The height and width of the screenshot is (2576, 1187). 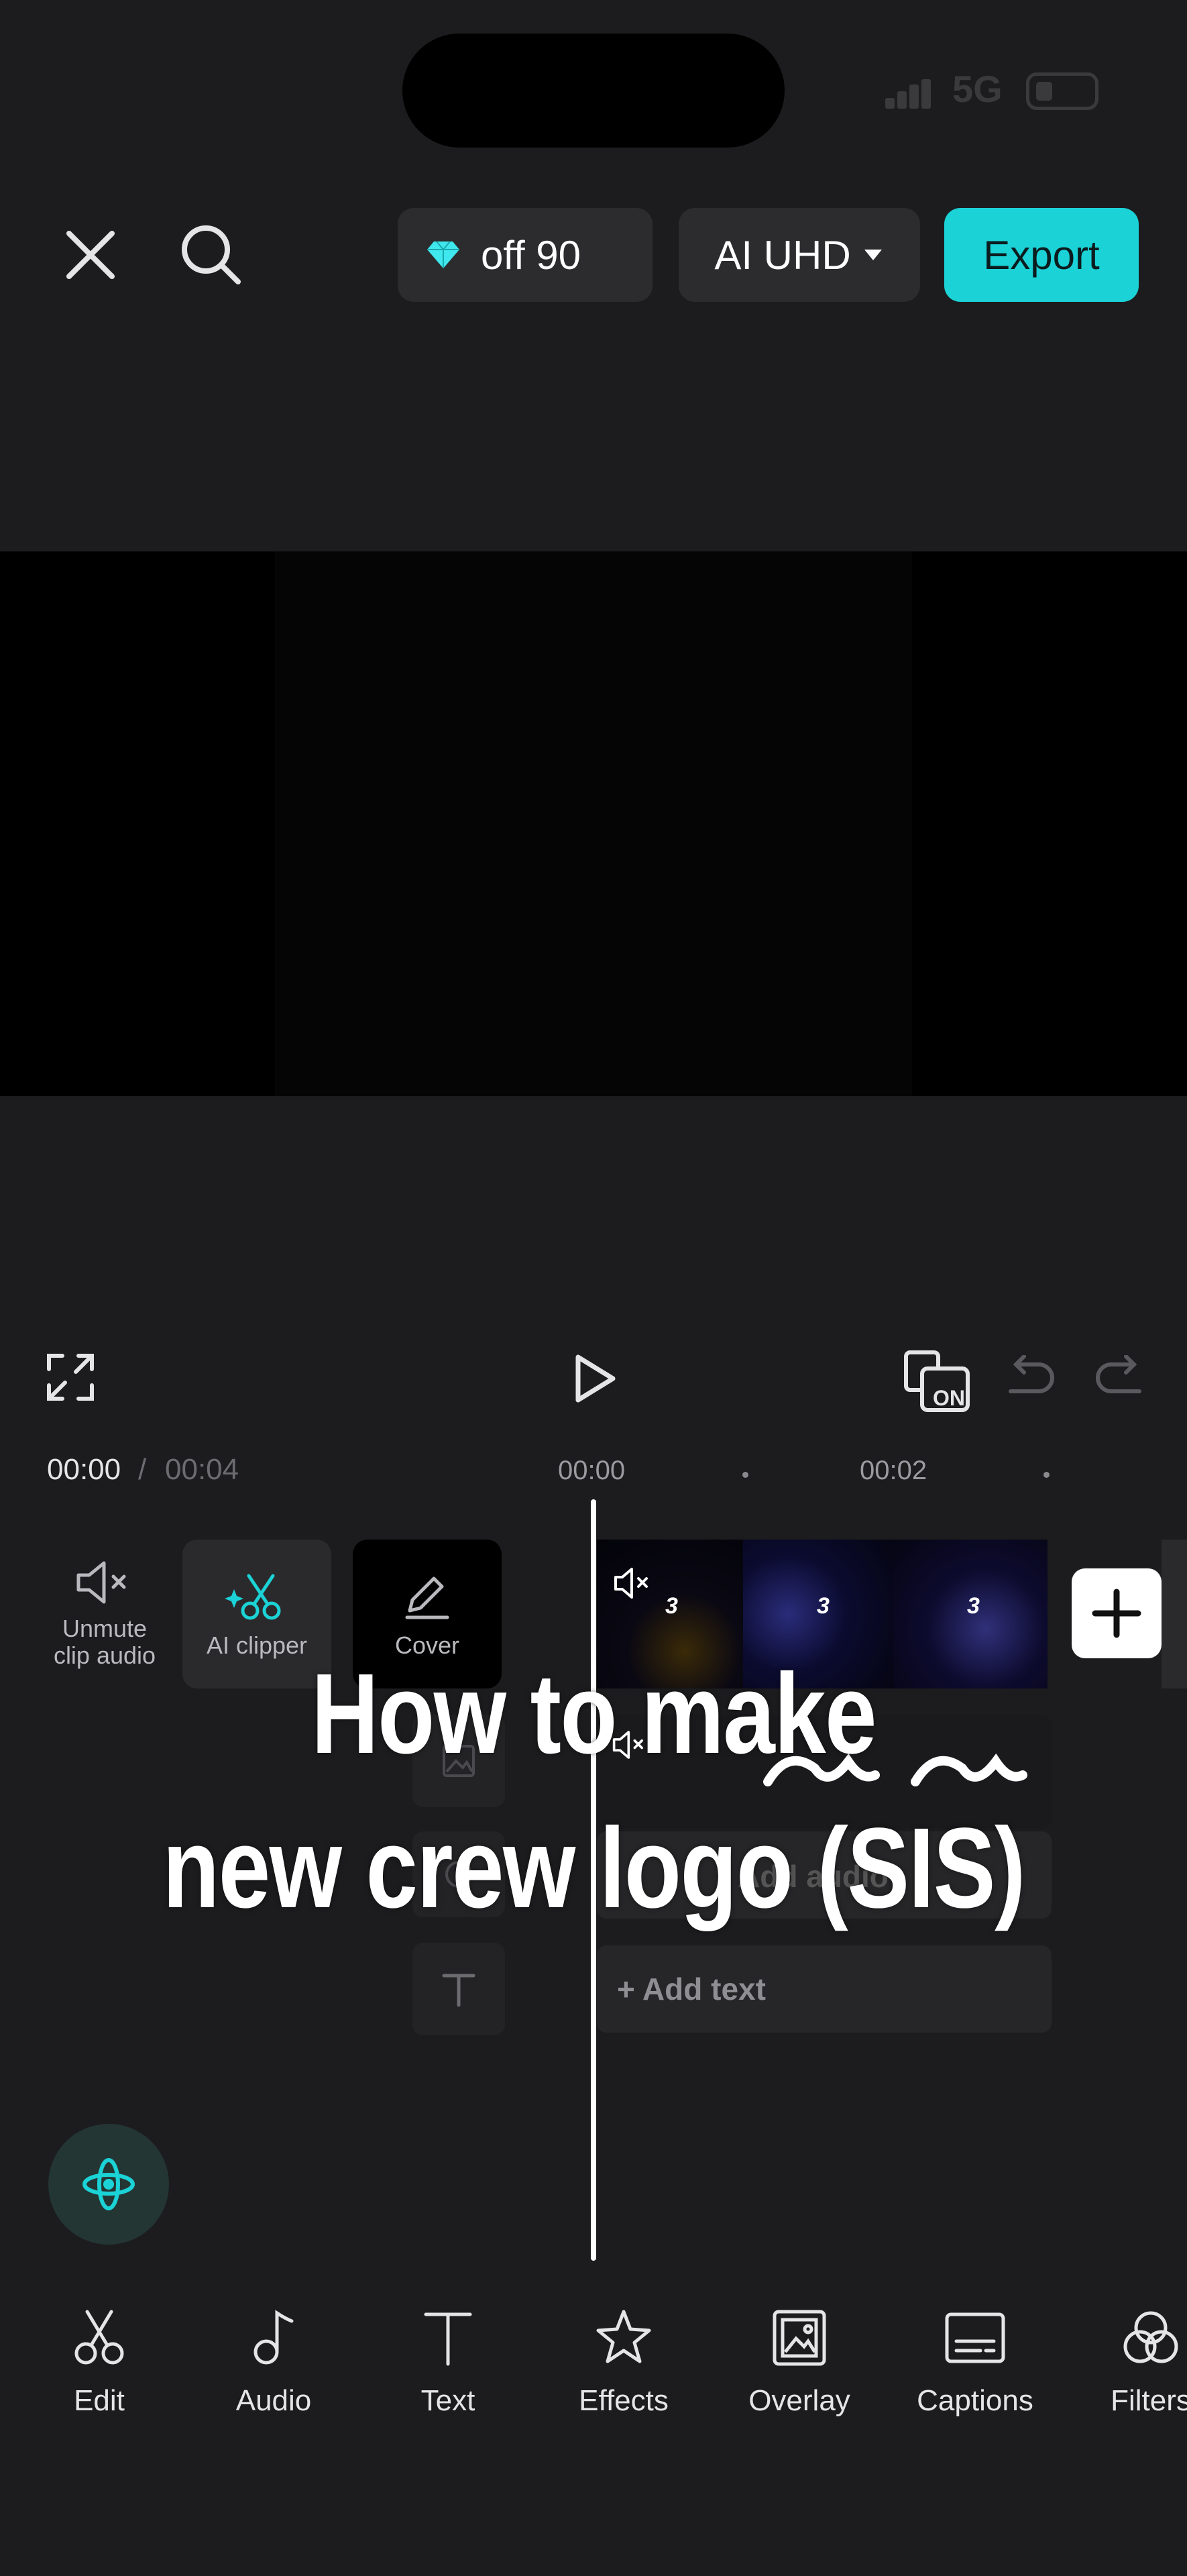 I want to click on ai-assistant-button, so click(x=109, y=2184).